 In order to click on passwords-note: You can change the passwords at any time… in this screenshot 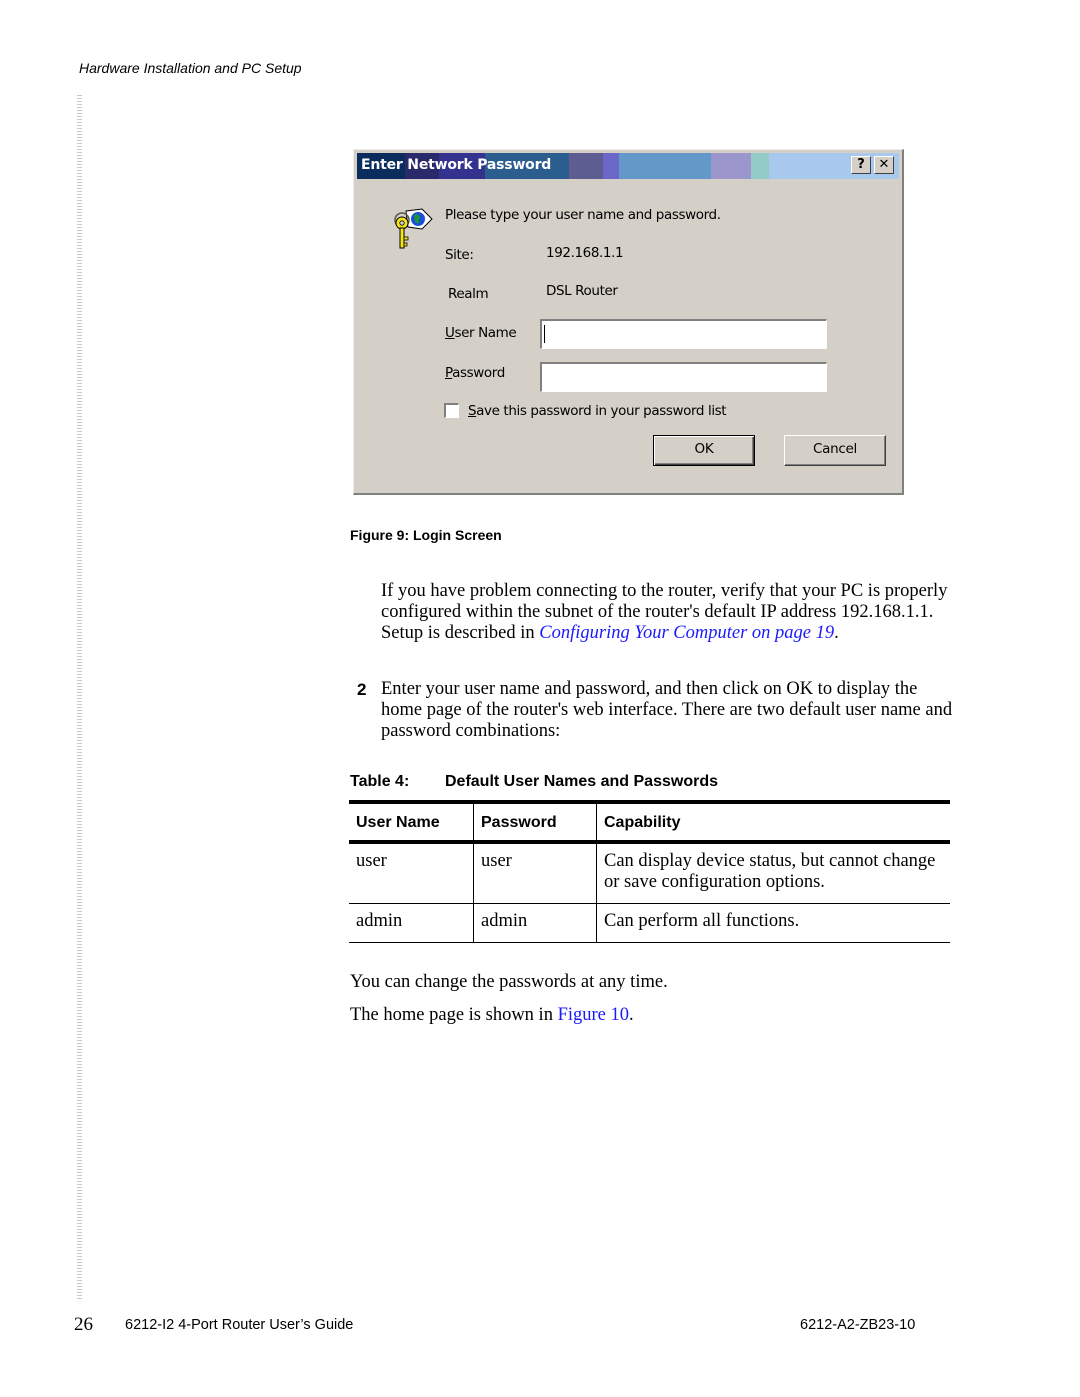, I will do `click(509, 982)`.